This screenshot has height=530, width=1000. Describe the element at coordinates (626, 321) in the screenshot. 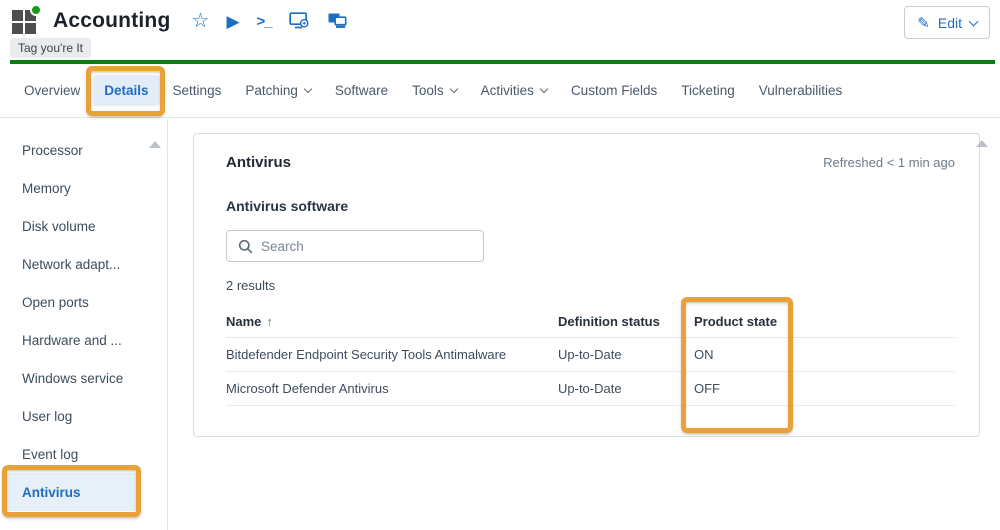

I see `column-header-definition-status: Definition status` at that location.